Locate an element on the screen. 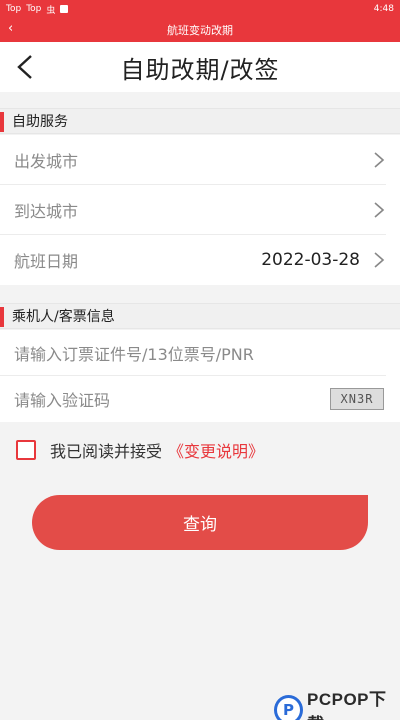 This screenshot has width=400, height=720. agreement-row: 我已阅读并接受 《变更说明》 is located at coordinates (140, 450).